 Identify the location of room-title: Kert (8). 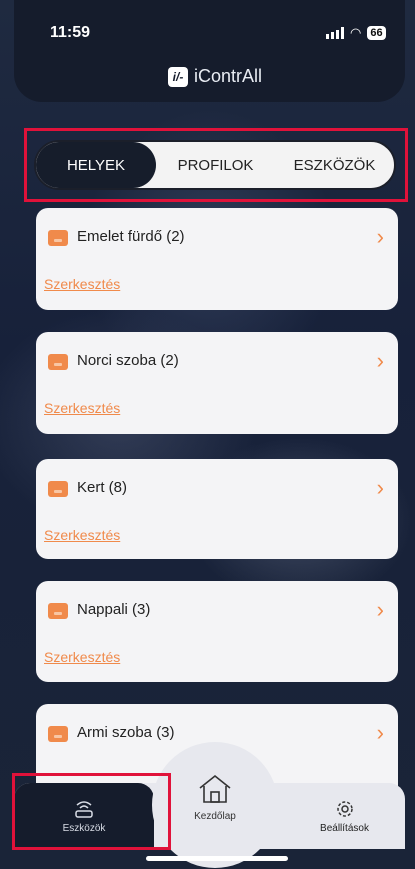
(102, 487).